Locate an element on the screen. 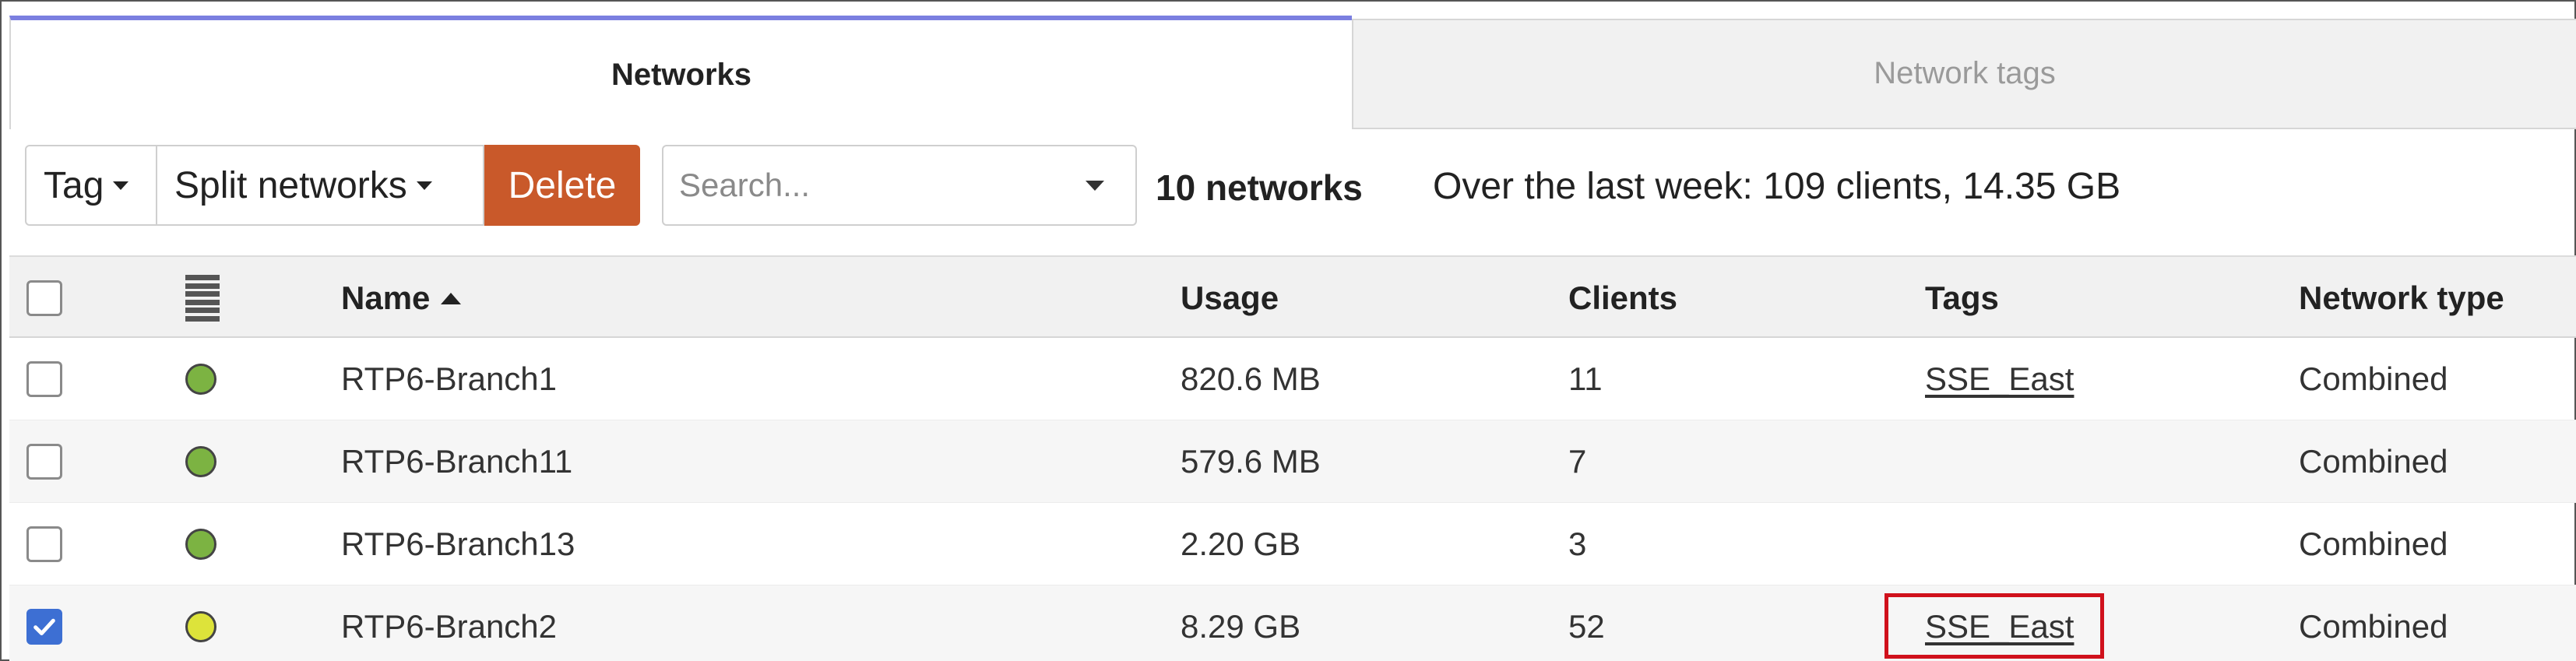 This screenshot has width=2576, height=661. network-usage: 579.6 MB is located at coordinates (1251, 461).